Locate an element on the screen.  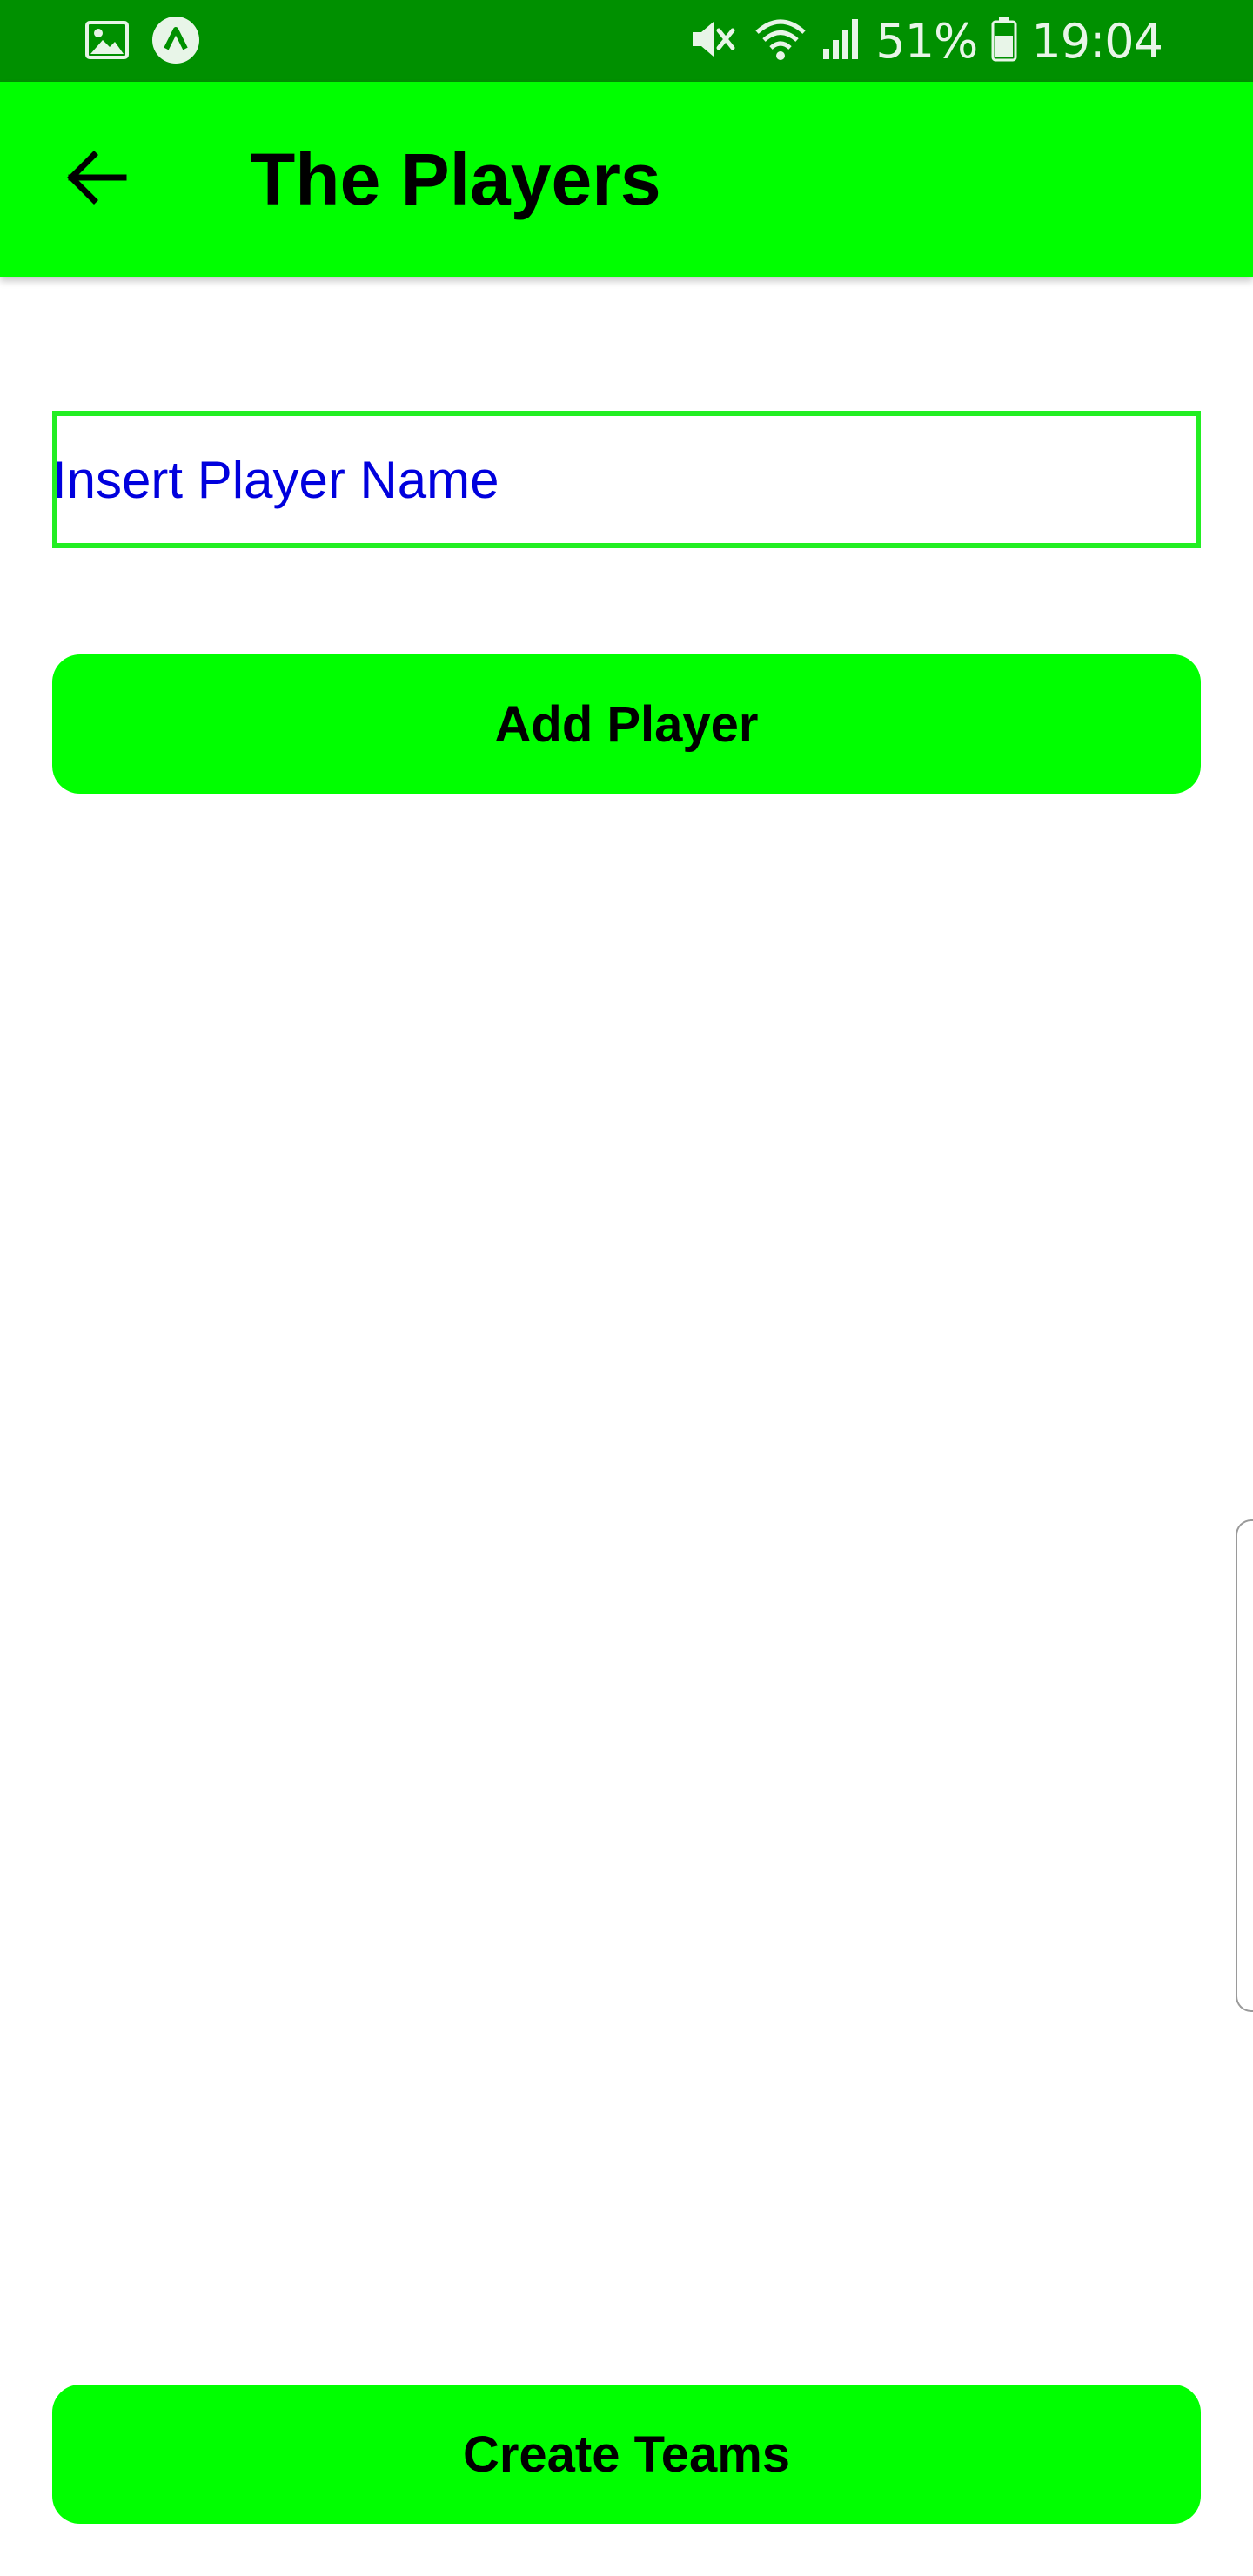
app-bar: The Players is located at coordinates (626, 179).